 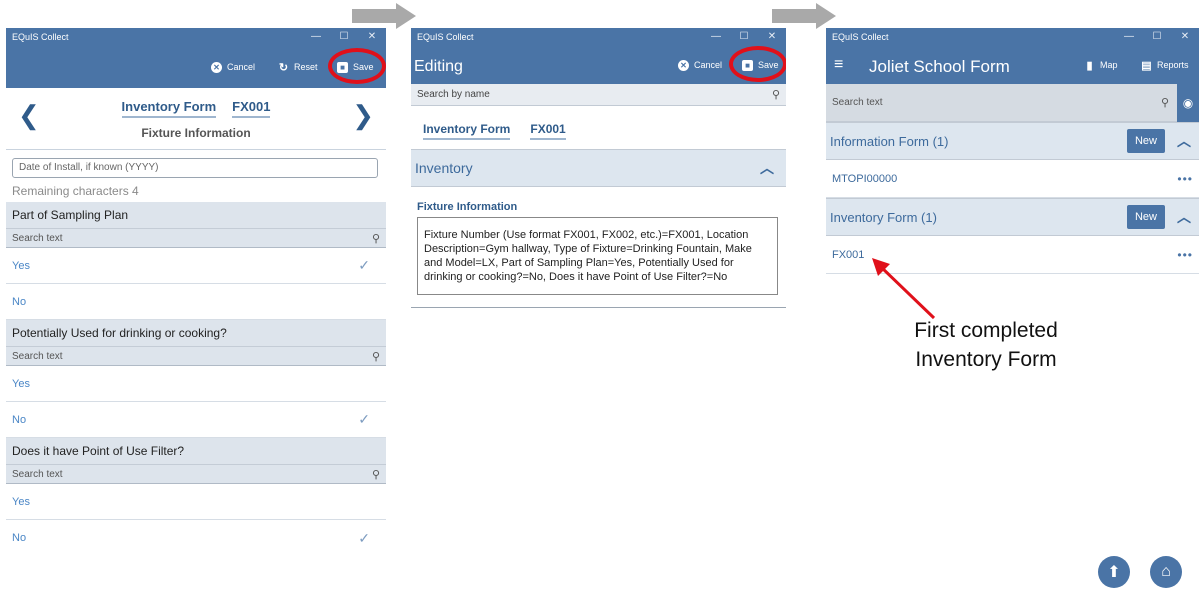 What do you see at coordinates (306, 67) in the screenshot?
I see `reset-label: Reset` at bounding box center [306, 67].